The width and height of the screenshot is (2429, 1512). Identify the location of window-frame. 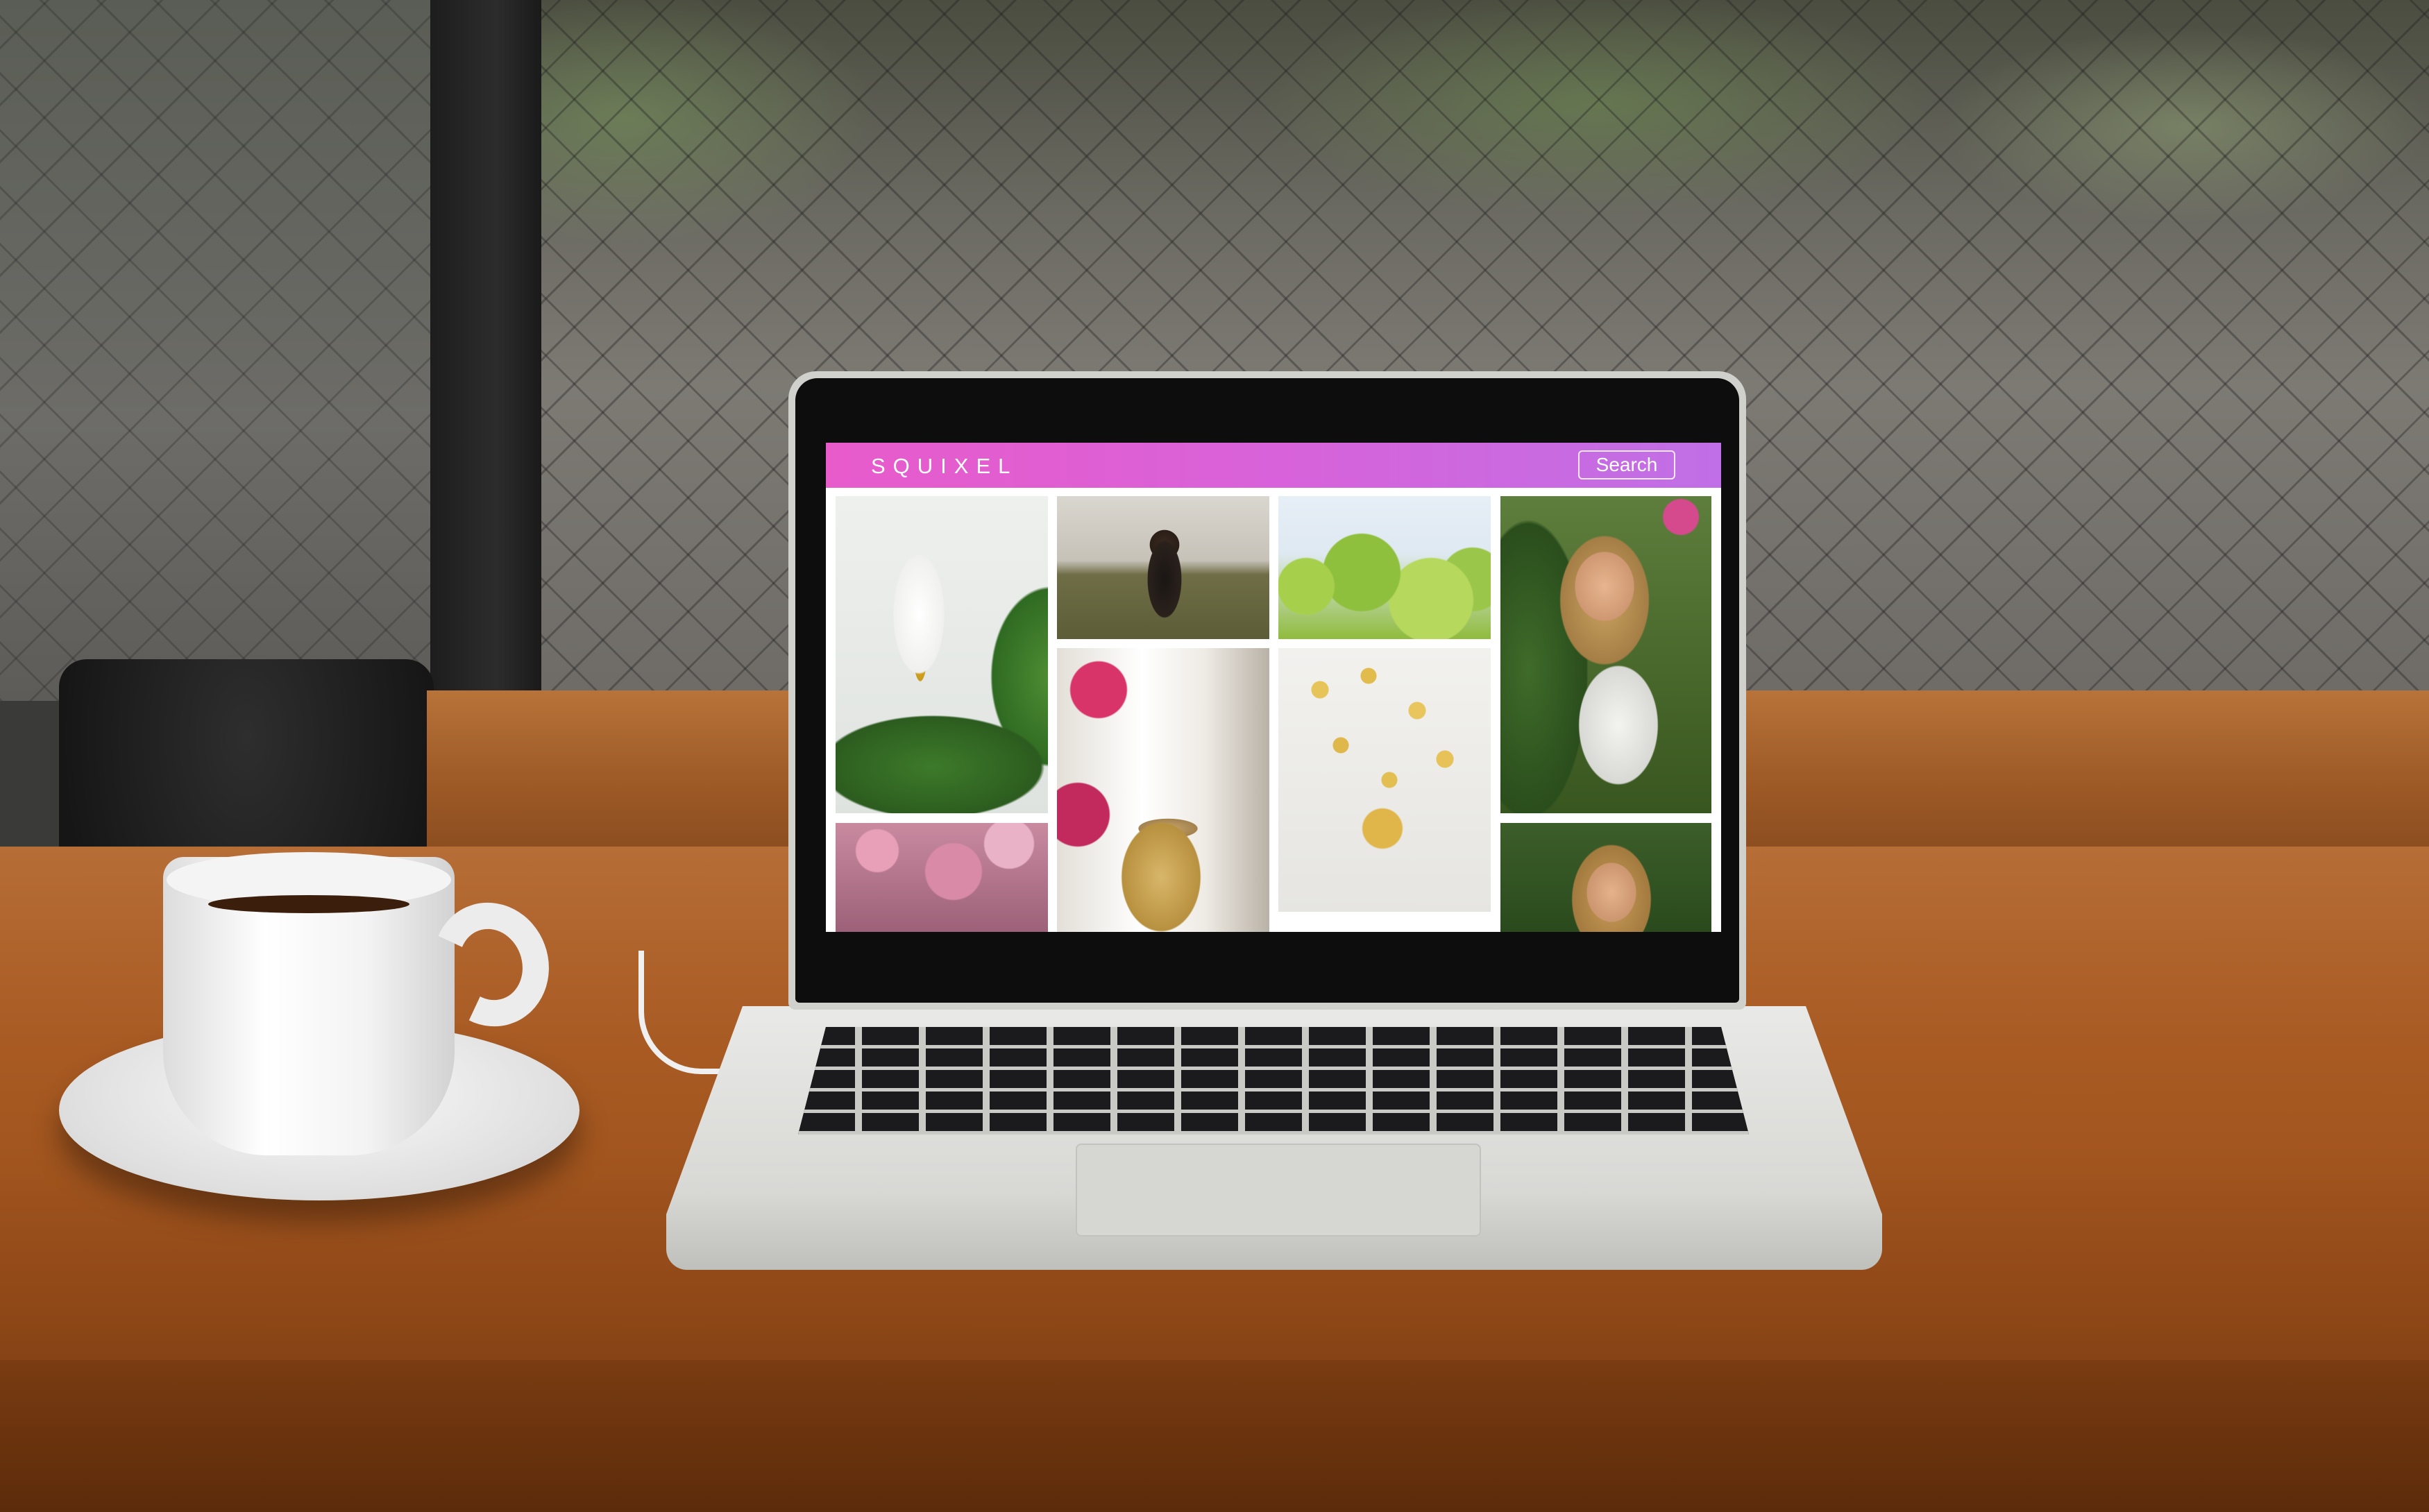
(485, 347).